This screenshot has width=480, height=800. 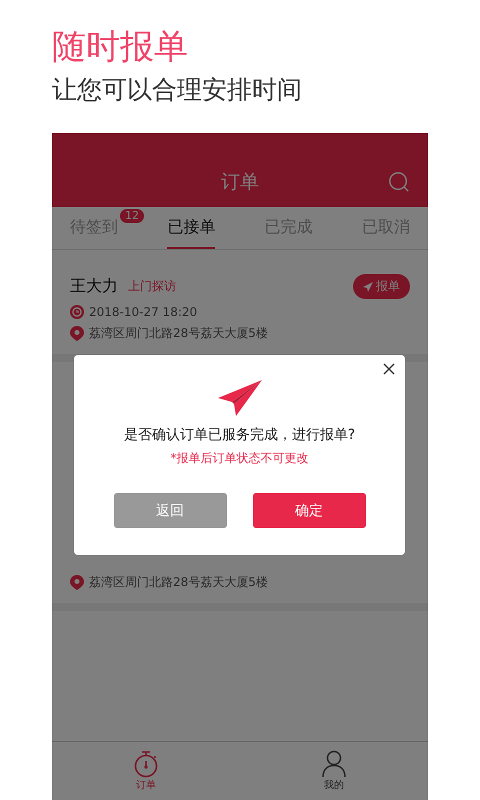 What do you see at coordinates (132, 216) in the screenshot?
I see `count-badge: 12` at bounding box center [132, 216].